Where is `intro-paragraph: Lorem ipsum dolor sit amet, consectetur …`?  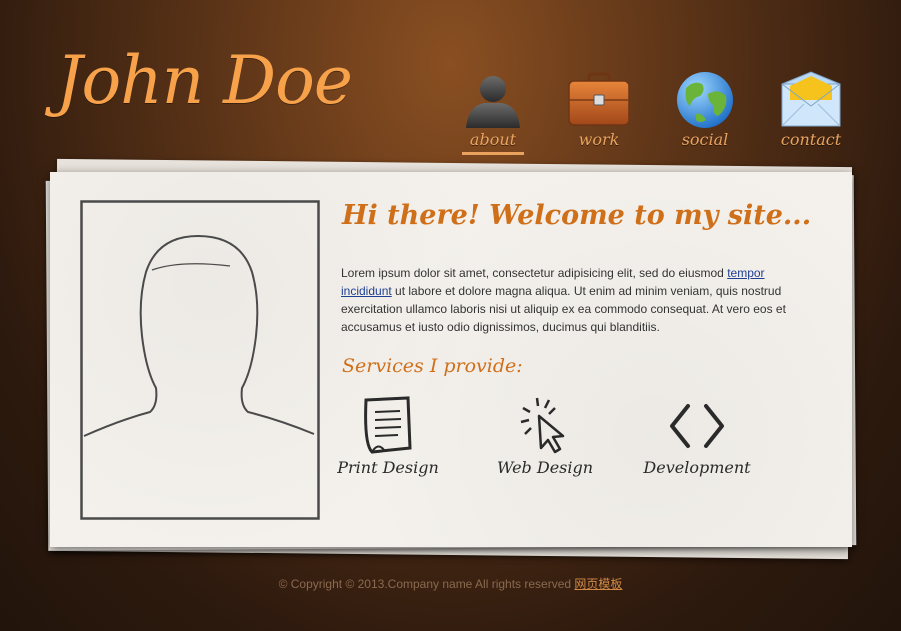 intro-paragraph: Lorem ipsum dolor sit amet, consectetur … is located at coordinates (576, 300).